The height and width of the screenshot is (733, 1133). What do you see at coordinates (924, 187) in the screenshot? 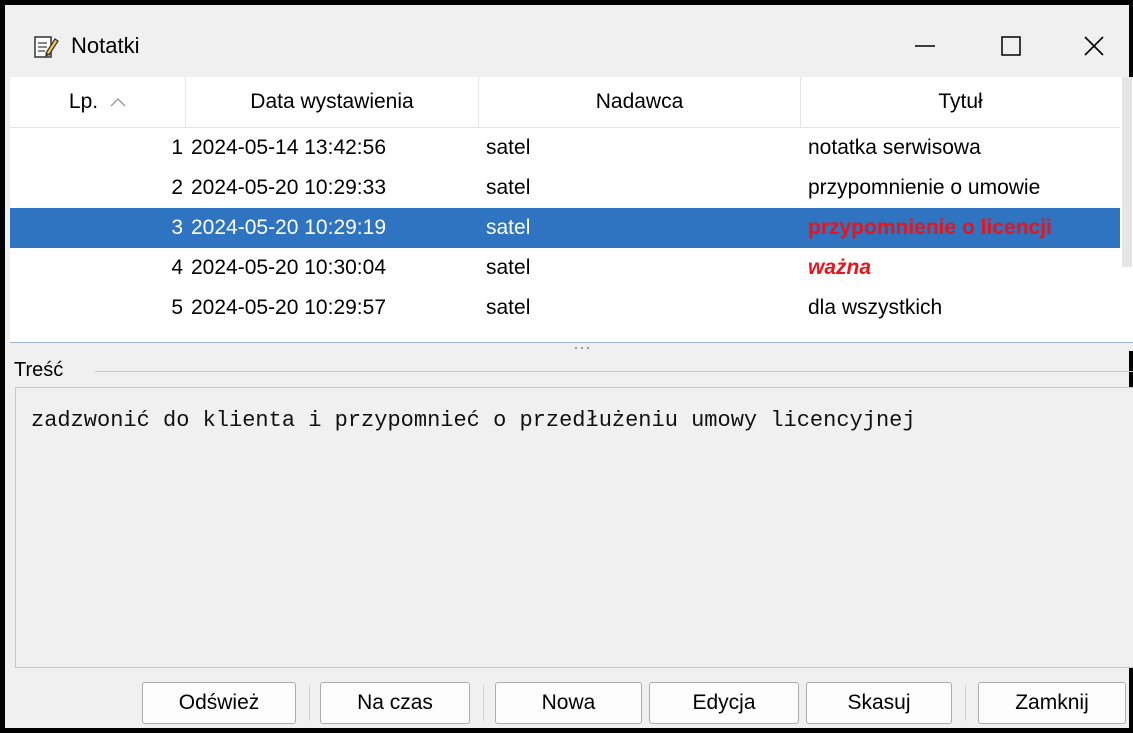
I see `cell-title: przypomnienie o umowie` at bounding box center [924, 187].